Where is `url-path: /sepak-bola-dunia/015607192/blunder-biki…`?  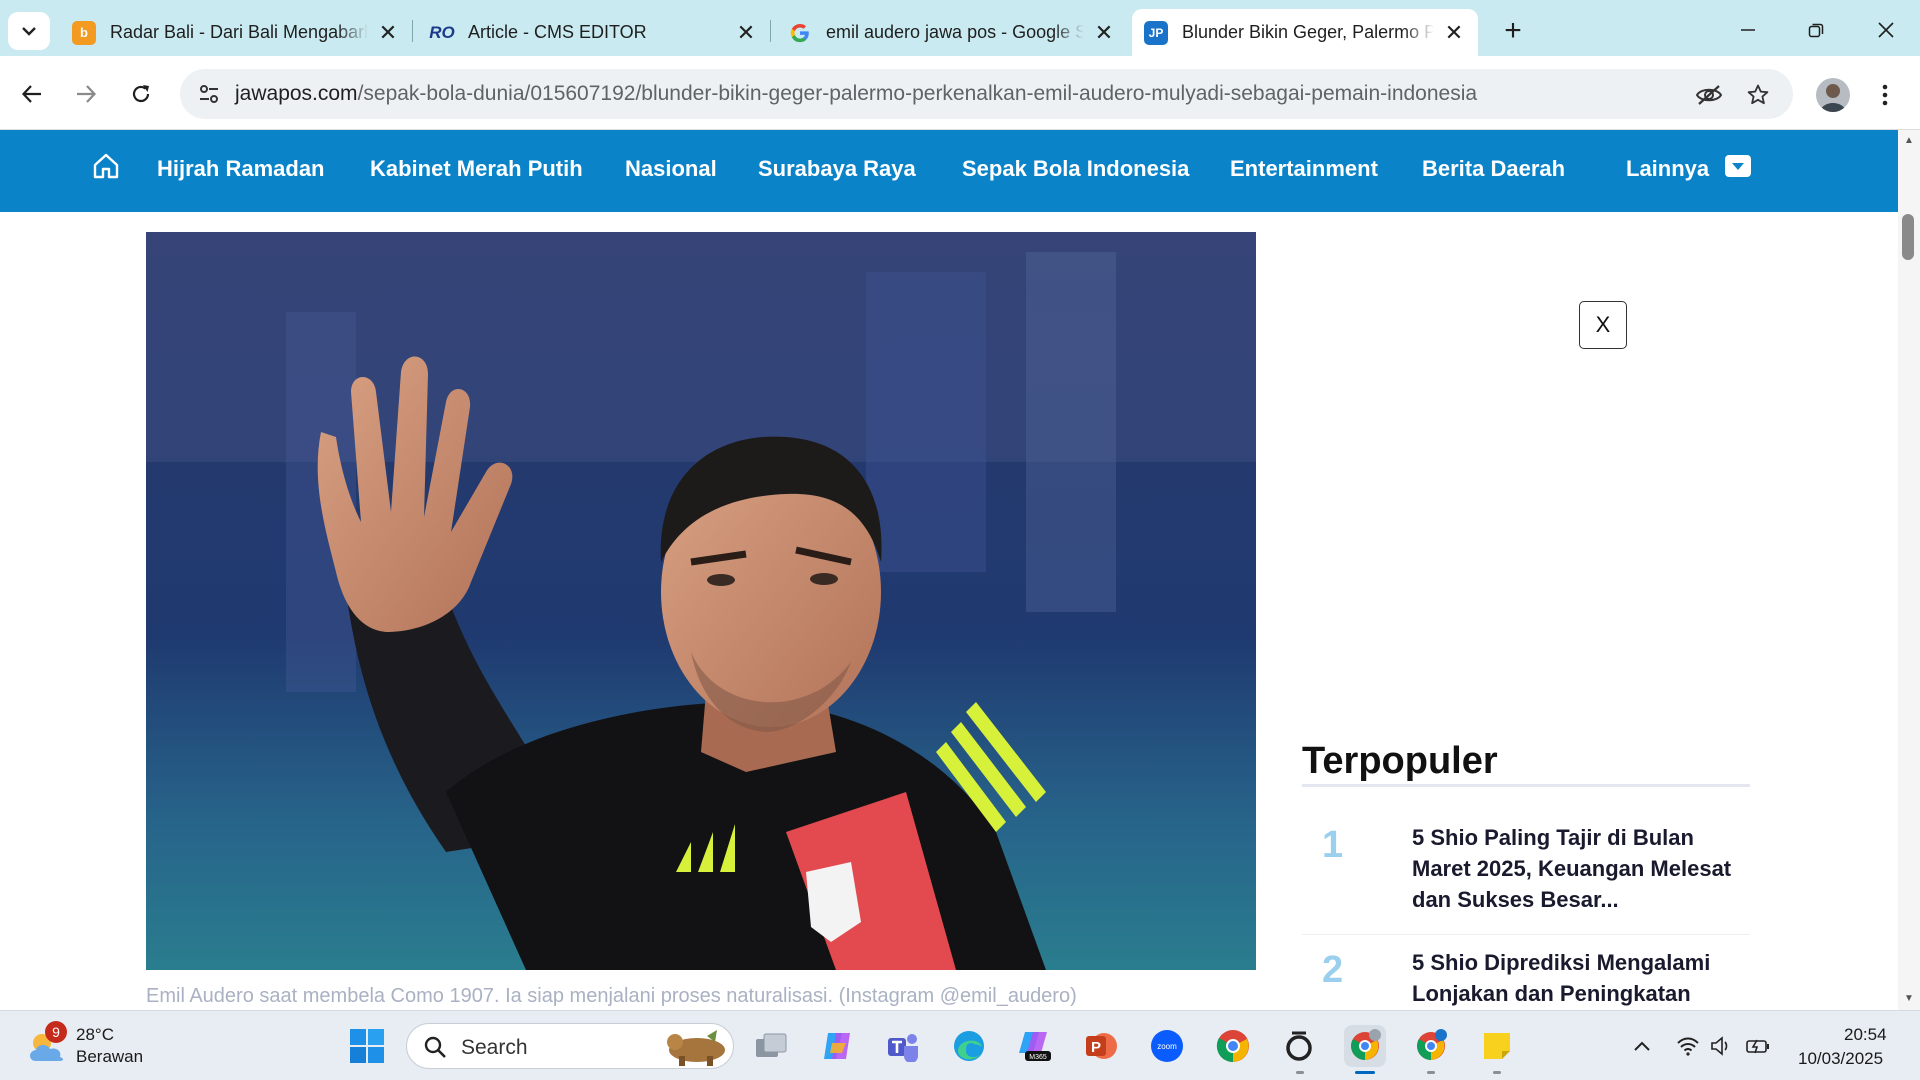
url-path: /sepak-bola-dunia/015607192/blunder-biki… is located at coordinates (917, 93).